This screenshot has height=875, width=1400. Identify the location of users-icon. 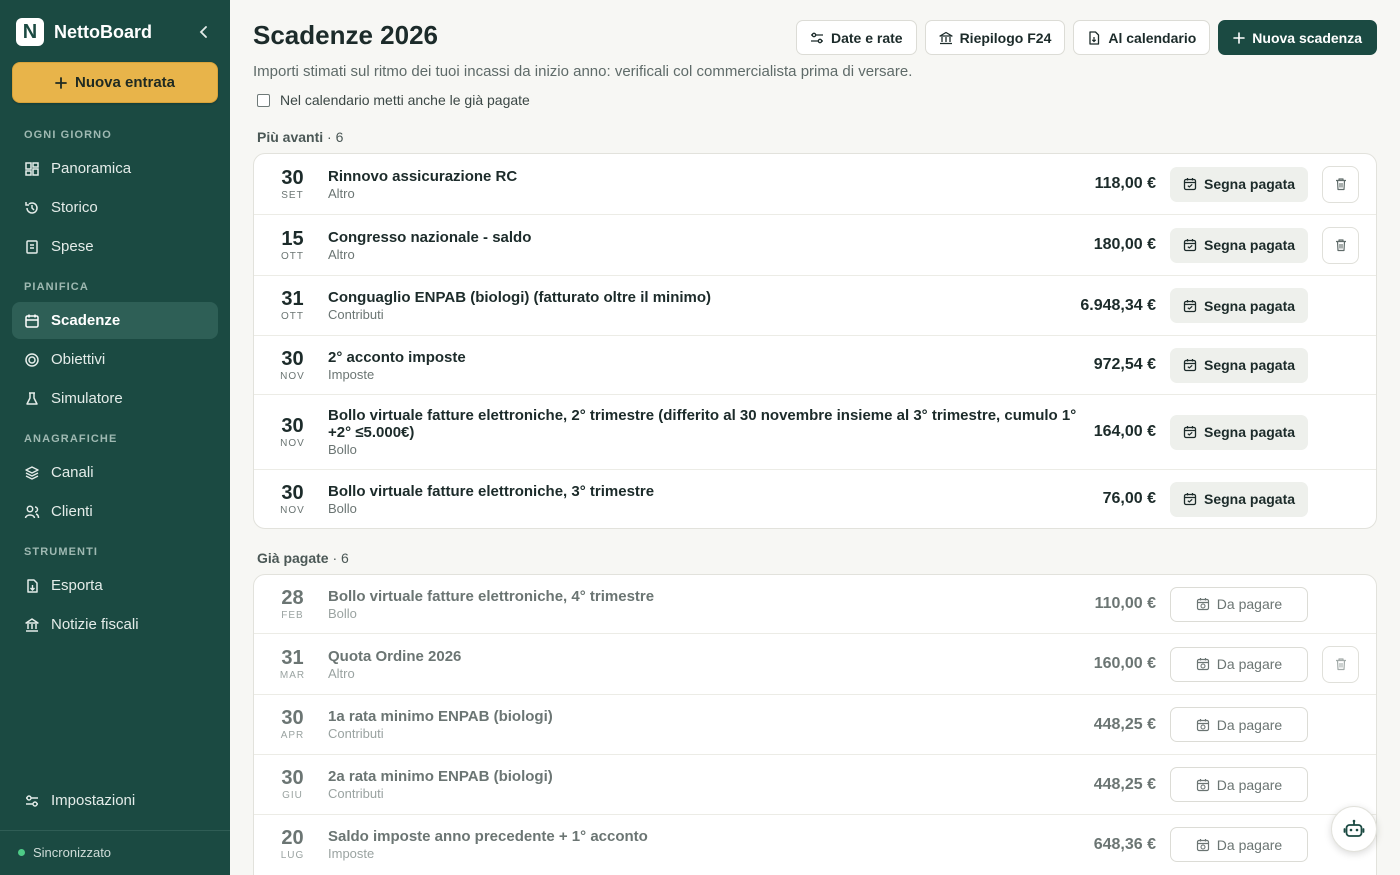
(32, 511).